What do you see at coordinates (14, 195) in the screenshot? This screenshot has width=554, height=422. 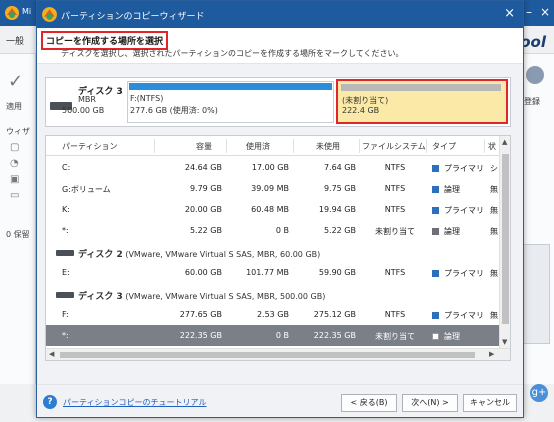 I see `wizard-item-icon: ▭` at bounding box center [14, 195].